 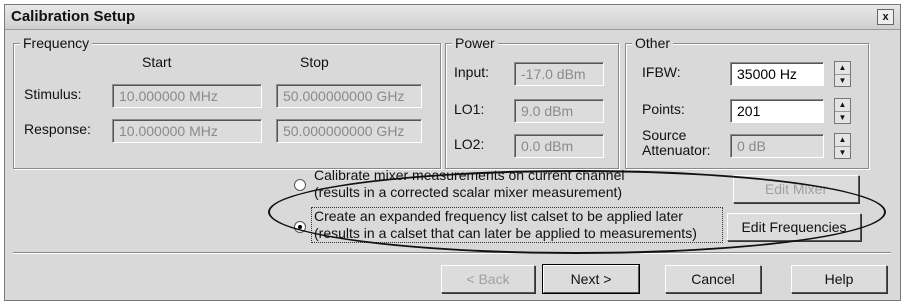 What do you see at coordinates (661, 72) in the screenshot?
I see `ifbw-label: IFBW:` at bounding box center [661, 72].